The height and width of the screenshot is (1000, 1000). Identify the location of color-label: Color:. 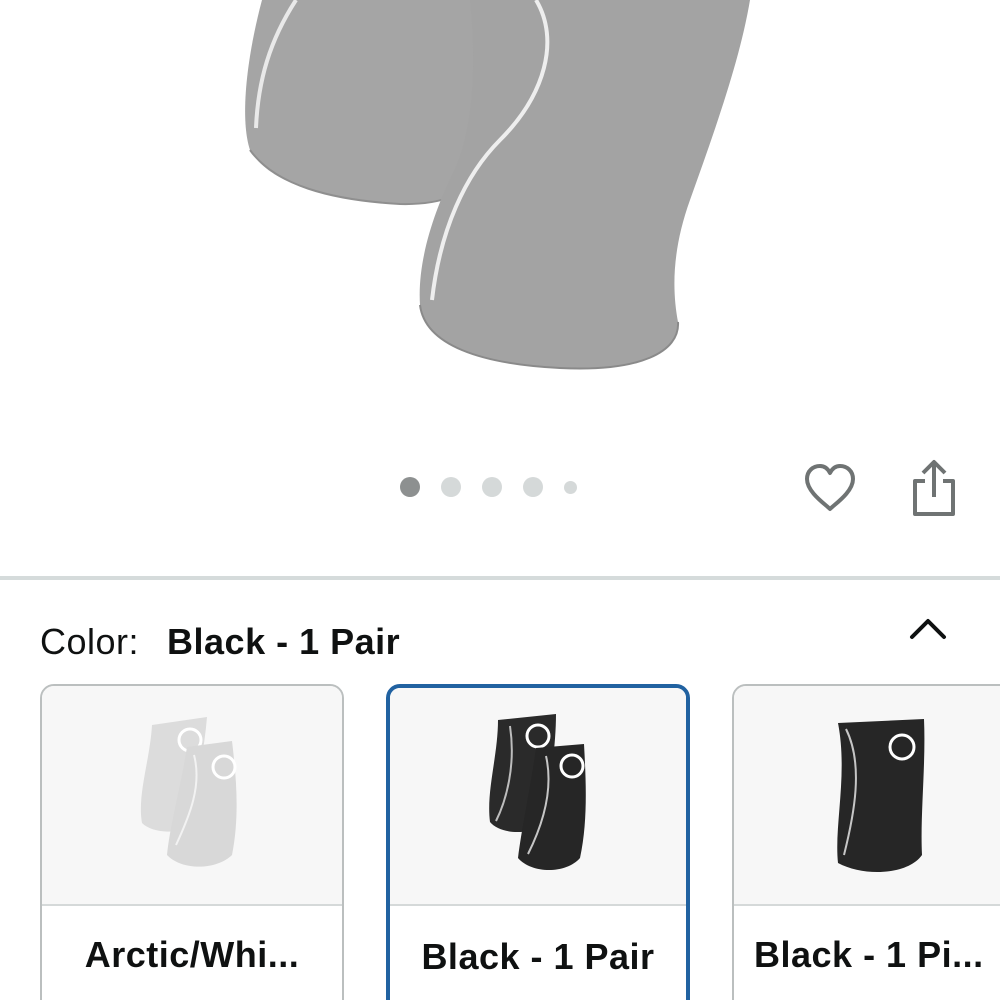
(90, 641).